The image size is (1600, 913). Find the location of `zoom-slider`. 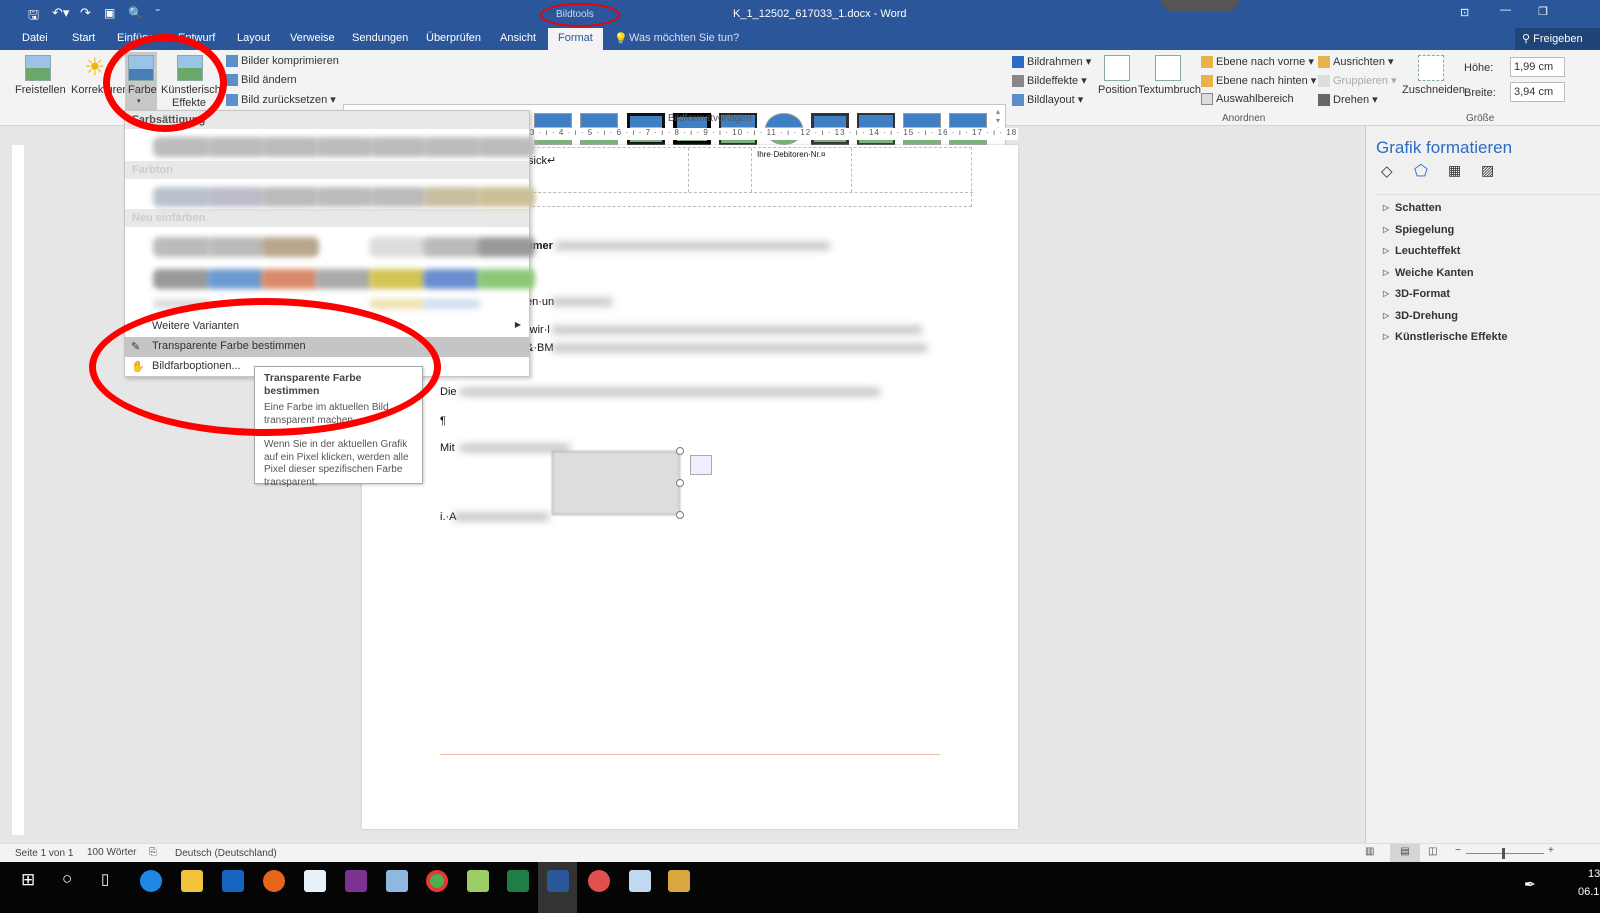

zoom-slider is located at coordinates (1505, 853).